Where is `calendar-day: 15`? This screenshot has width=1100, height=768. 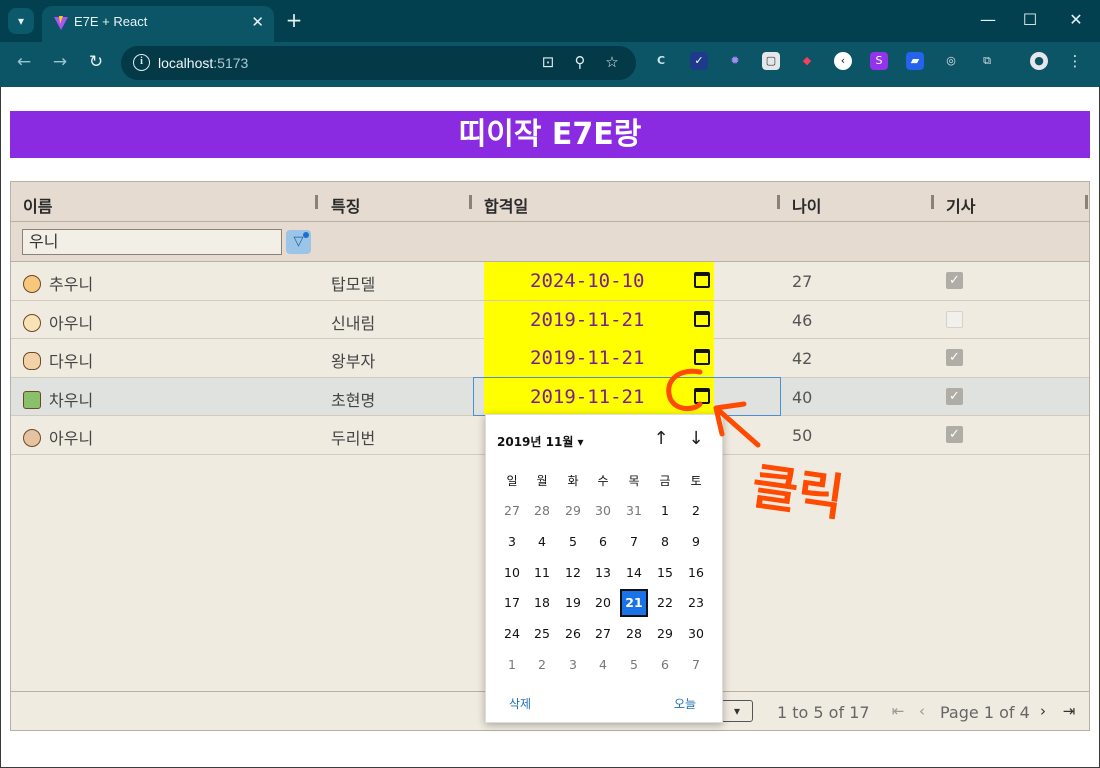 calendar-day: 15 is located at coordinates (665, 573).